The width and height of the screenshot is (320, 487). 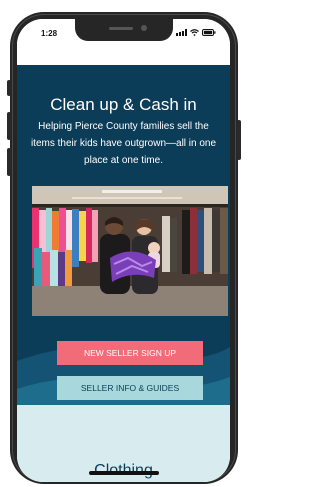 What do you see at coordinates (239, 140) in the screenshot?
I see `power-button` at bounding box center [239, 140].